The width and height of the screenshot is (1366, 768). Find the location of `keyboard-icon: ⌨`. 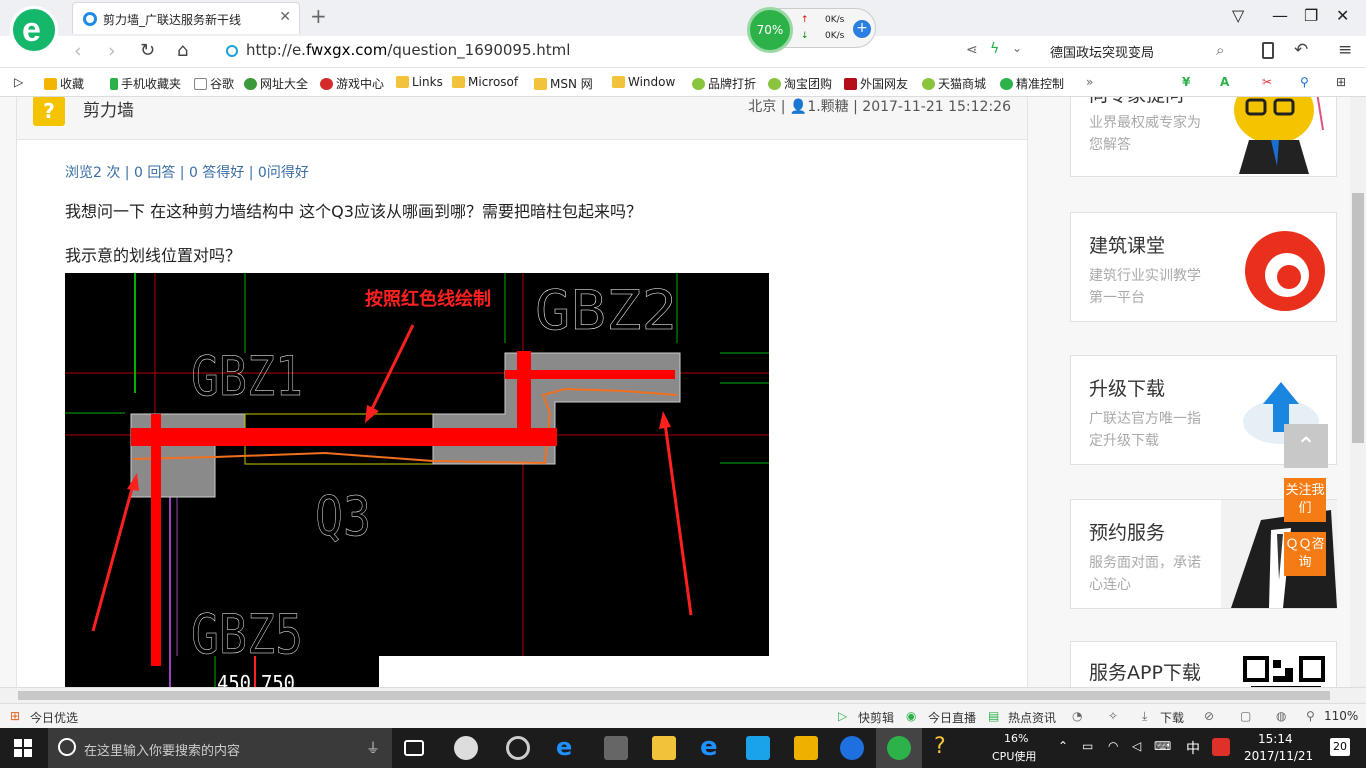

keyboard-icon: ⌨ is located at coordinates (1162, 746).